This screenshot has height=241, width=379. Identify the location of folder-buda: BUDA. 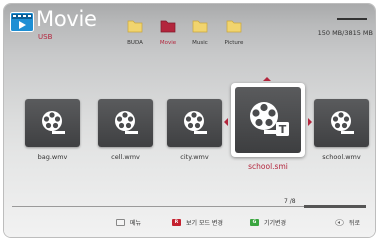
(135, 32).